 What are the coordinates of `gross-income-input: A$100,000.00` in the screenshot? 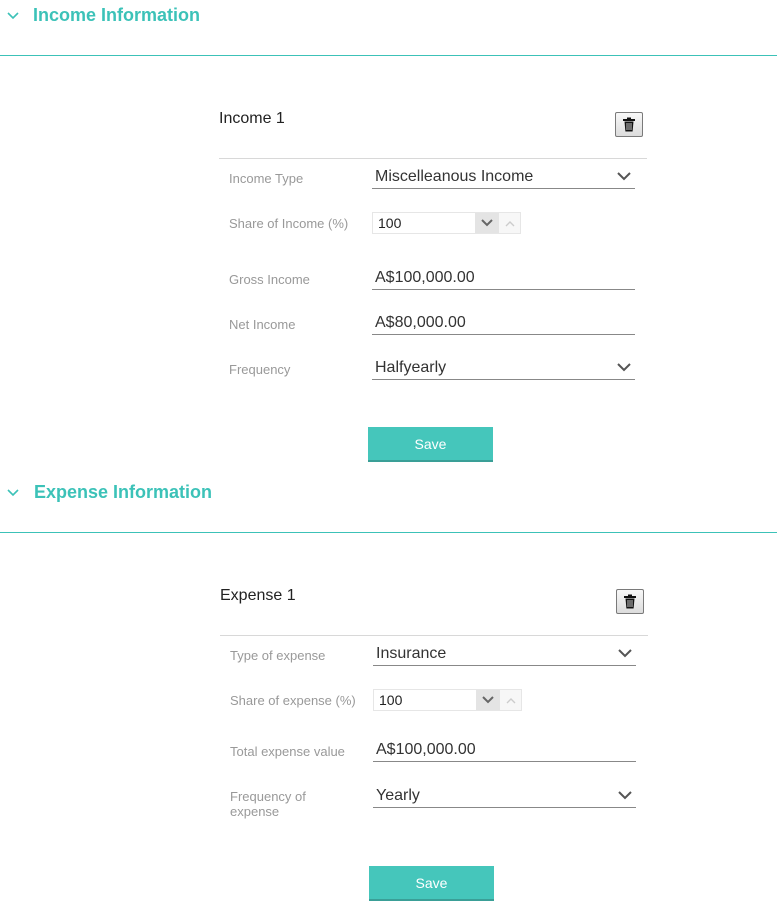 It's located at (503, 279).